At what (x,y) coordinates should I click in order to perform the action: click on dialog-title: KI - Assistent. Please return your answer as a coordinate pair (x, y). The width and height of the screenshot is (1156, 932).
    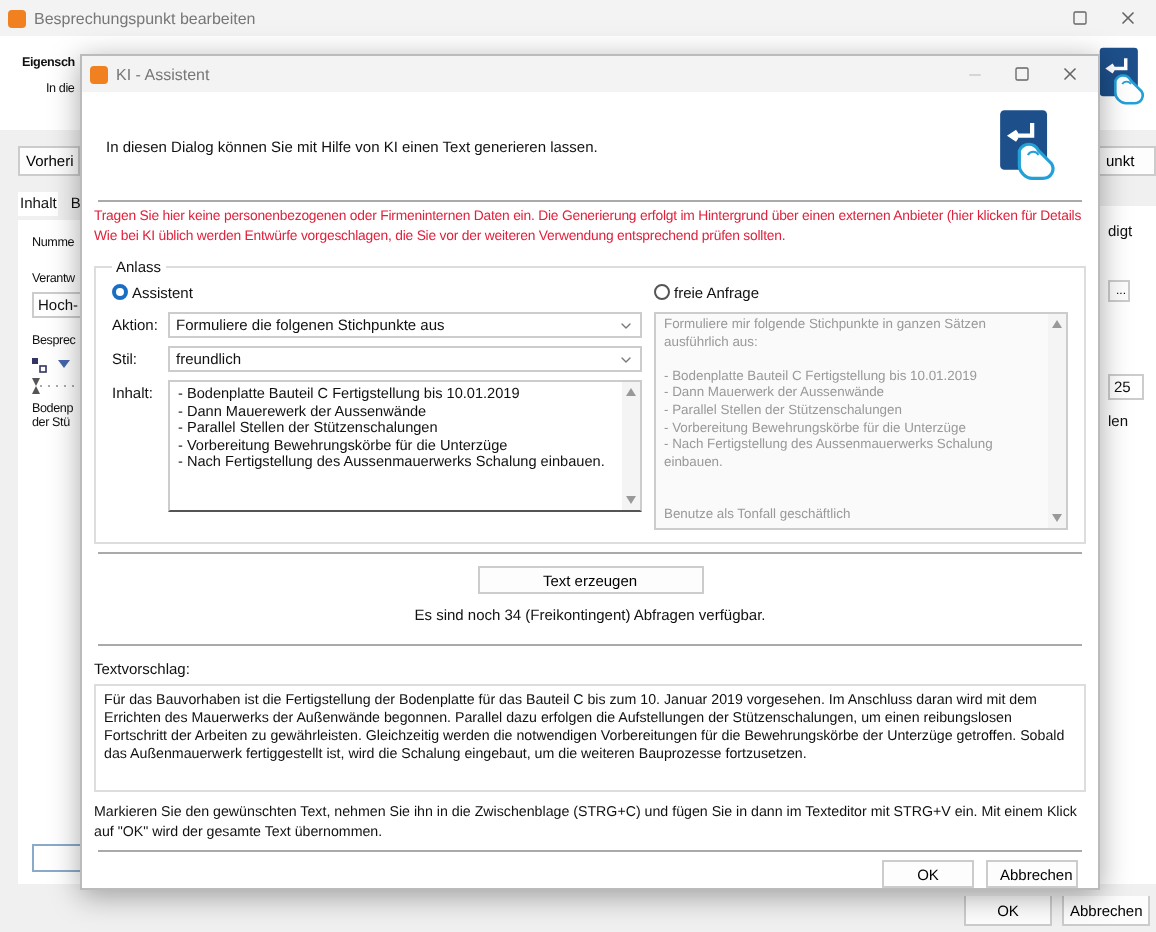
    Looking at the image, I should click on (163, 74).